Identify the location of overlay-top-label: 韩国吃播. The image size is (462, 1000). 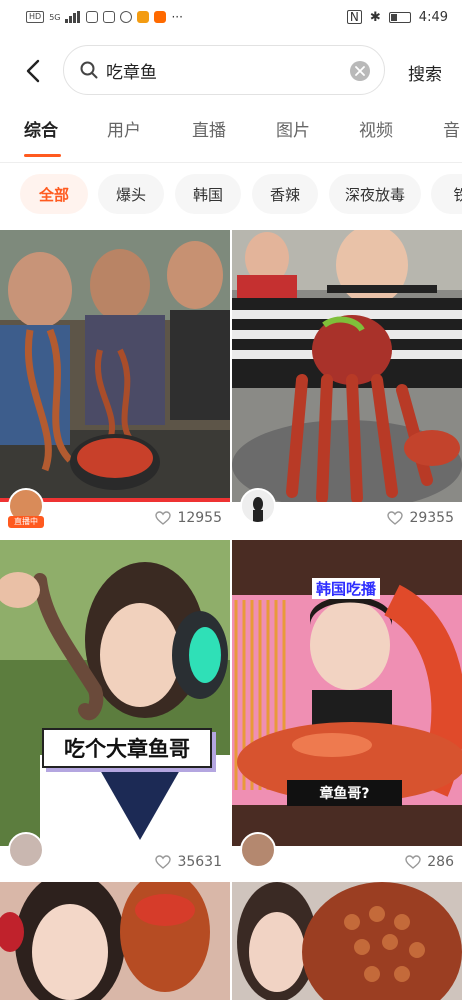
(346, 588).